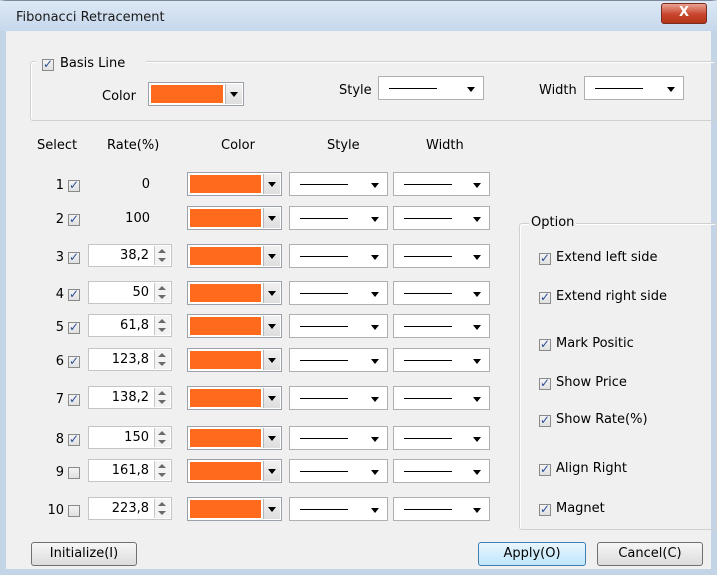  I want to click on header-select: Select, so click(57, 145).